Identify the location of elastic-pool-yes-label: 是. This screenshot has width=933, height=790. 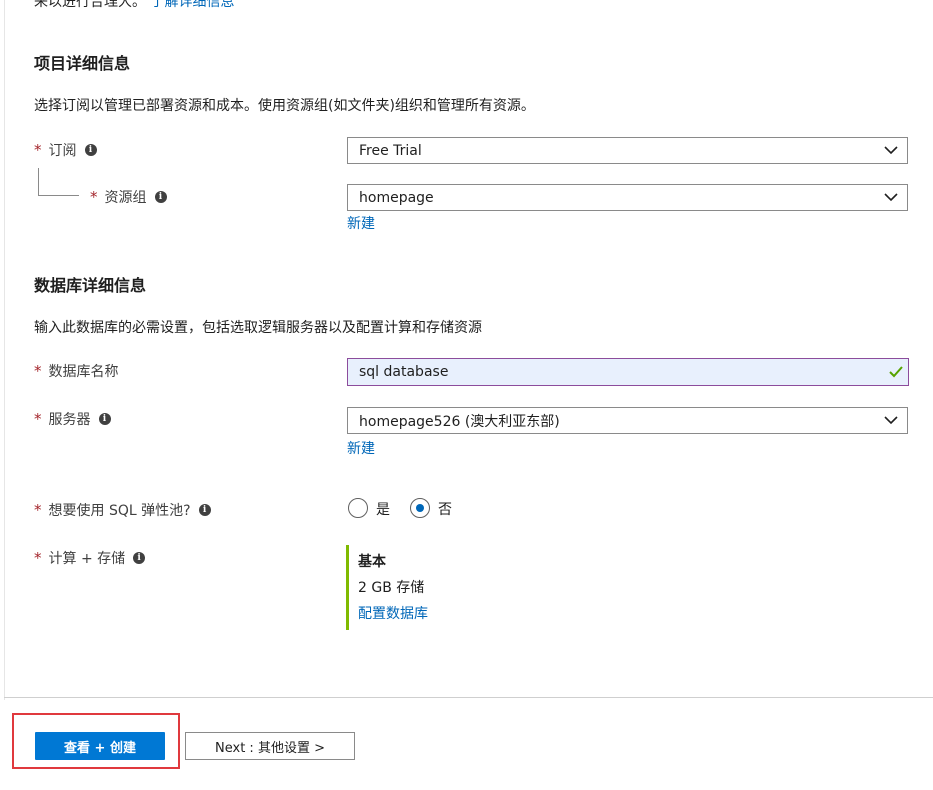
(383, 509).